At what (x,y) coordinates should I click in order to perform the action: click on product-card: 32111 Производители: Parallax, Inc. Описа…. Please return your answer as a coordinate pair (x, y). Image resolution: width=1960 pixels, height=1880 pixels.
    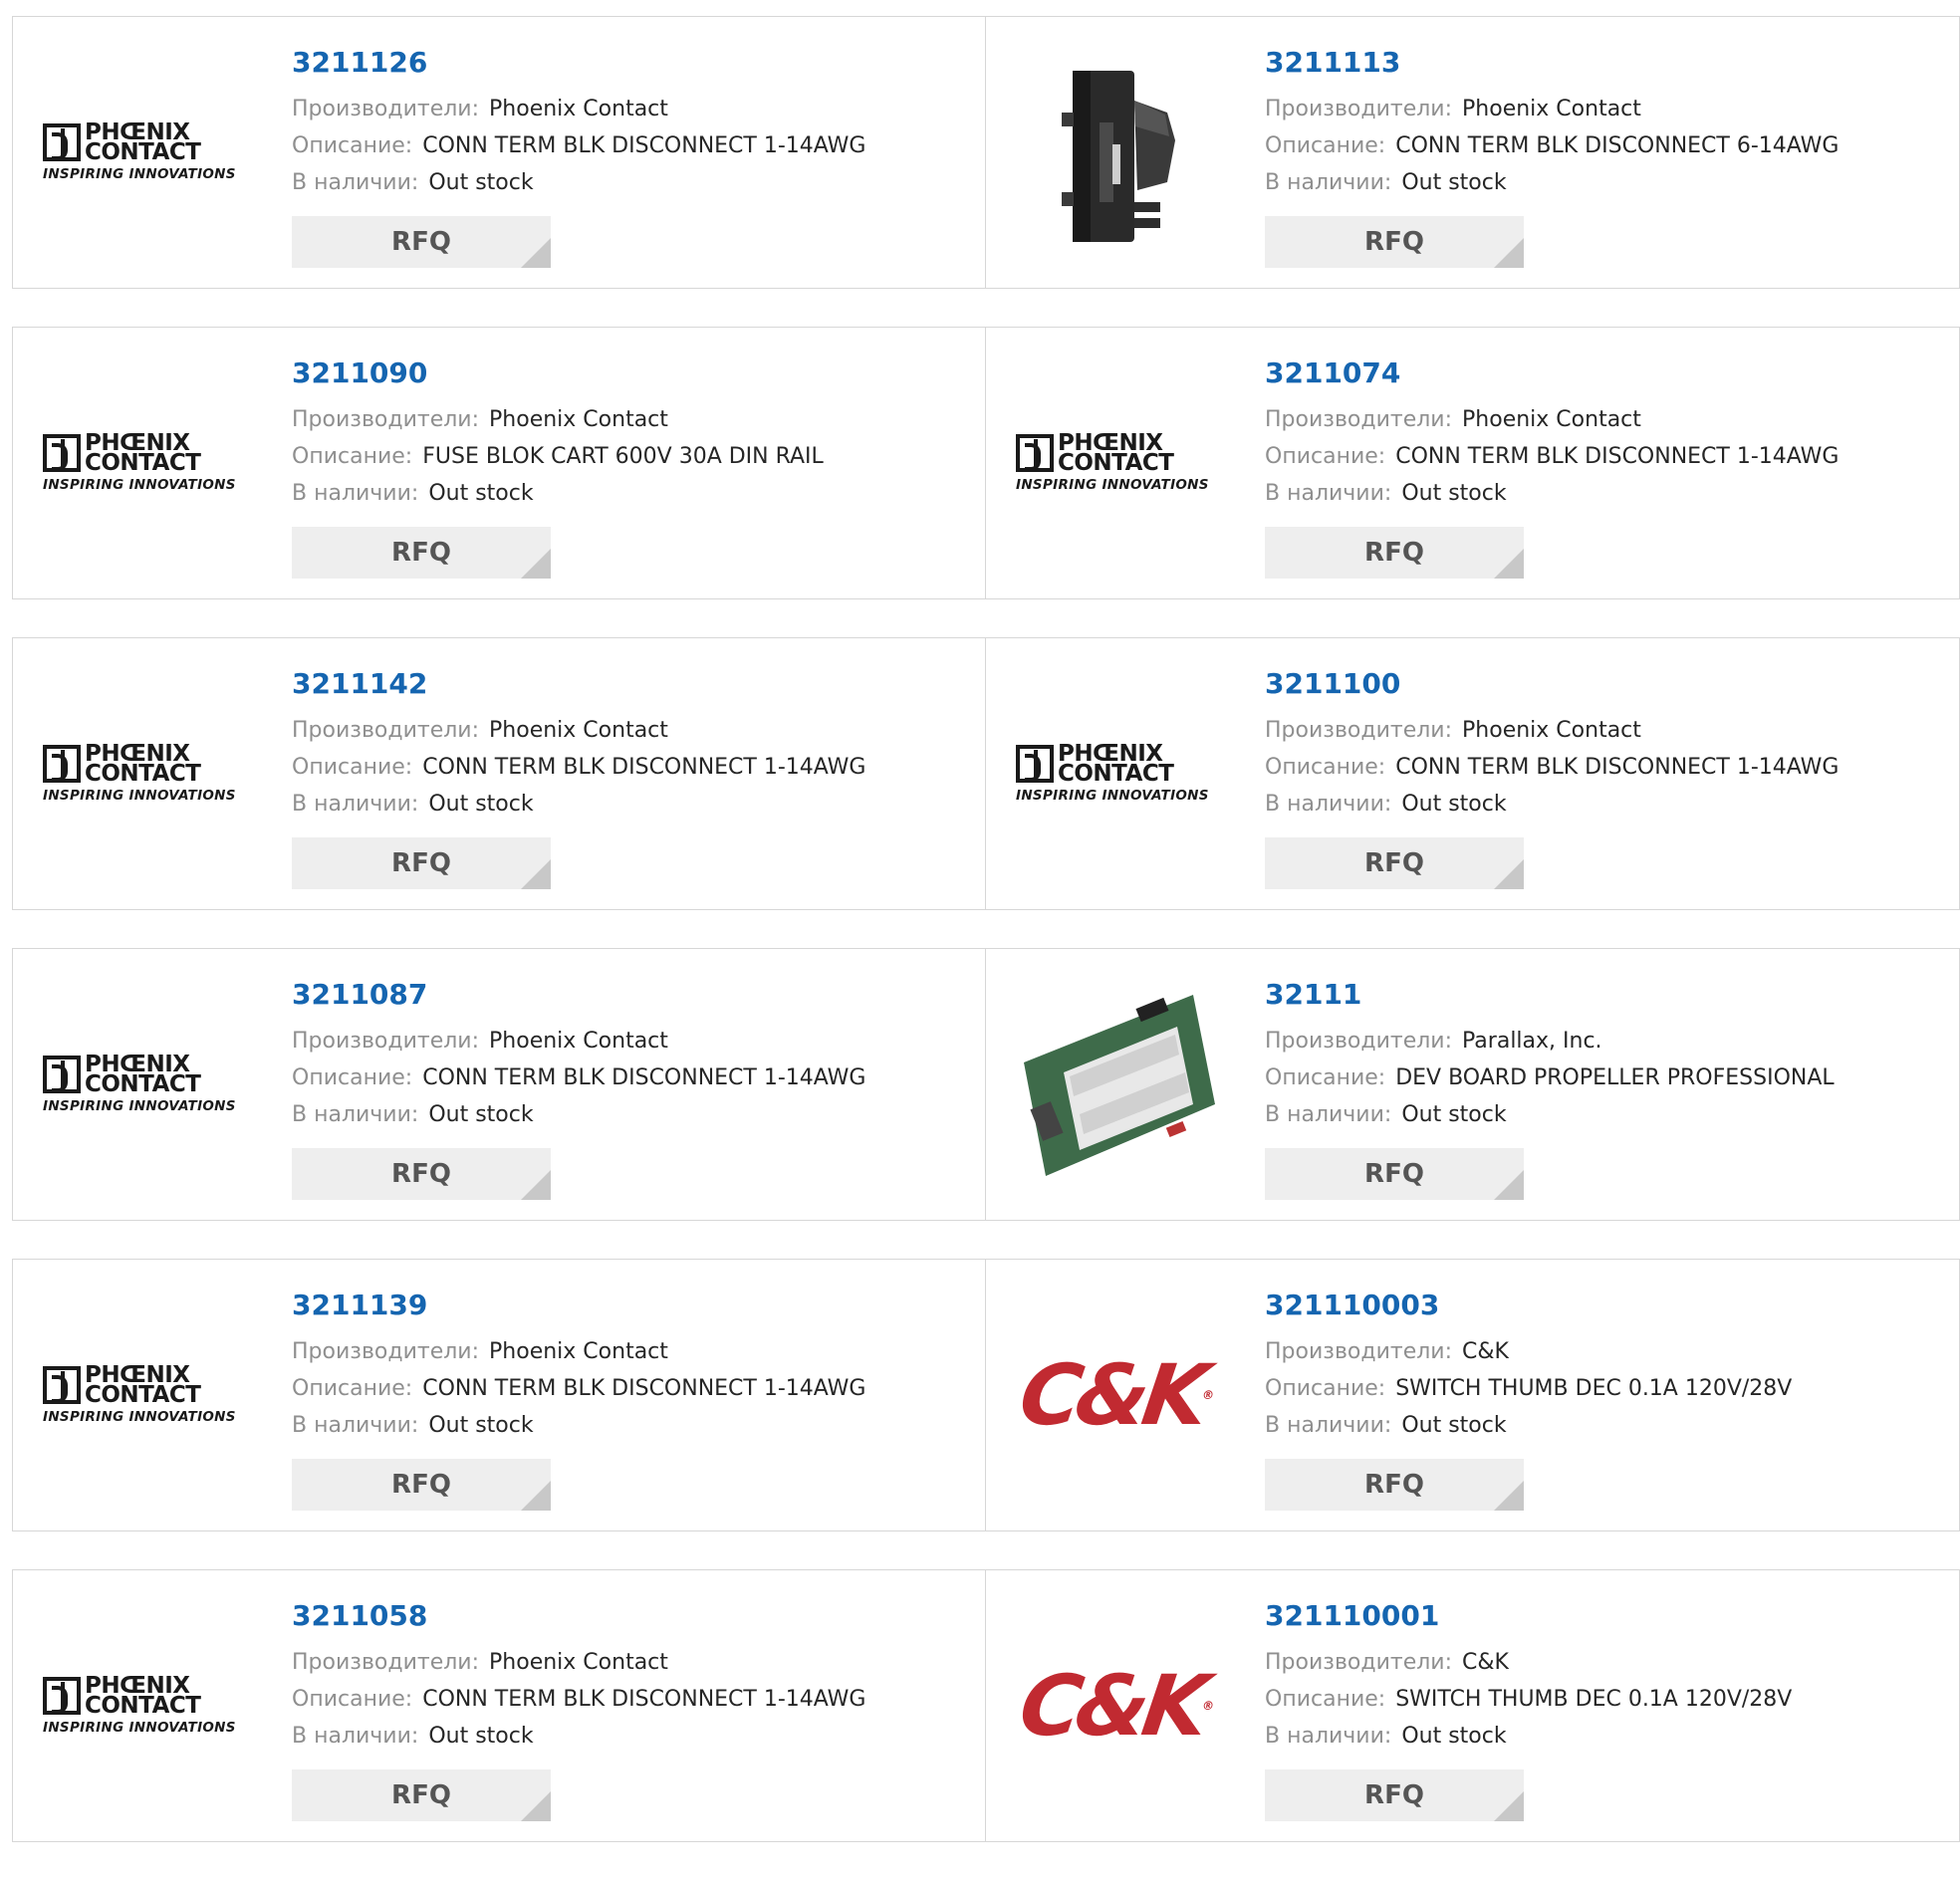
    Looking at the image, I should click on (1473, 1084).